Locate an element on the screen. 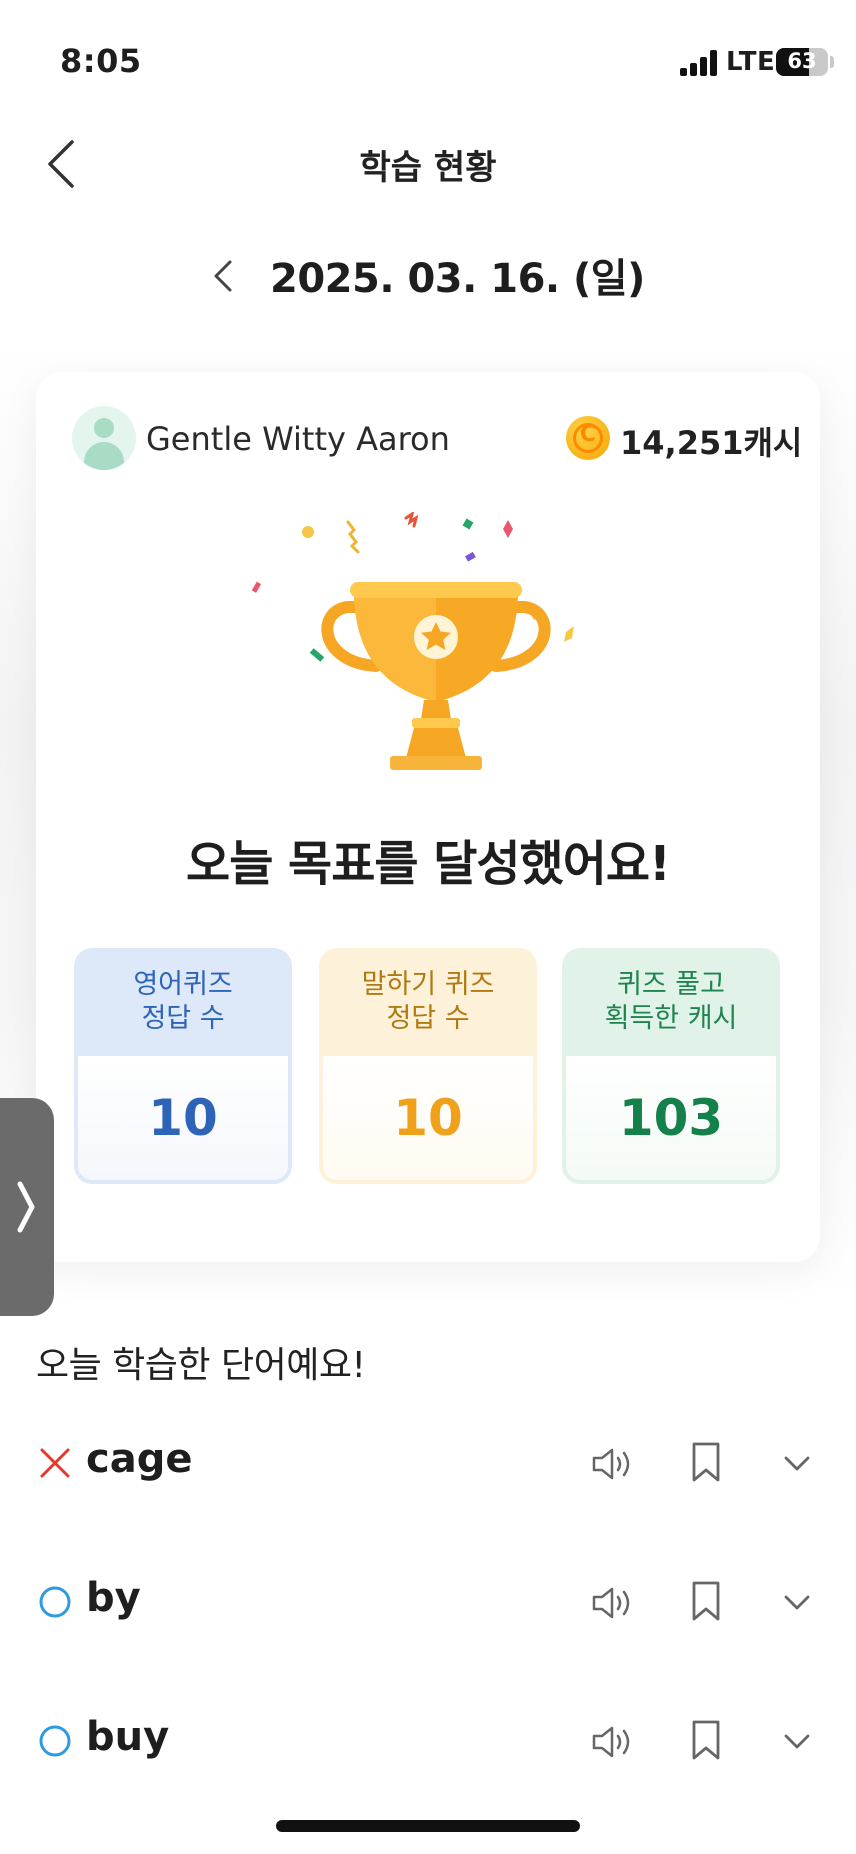 The height and width of the screenshot is (1854, 856). battery-icon: 63 is located at coordinates (802, 62).